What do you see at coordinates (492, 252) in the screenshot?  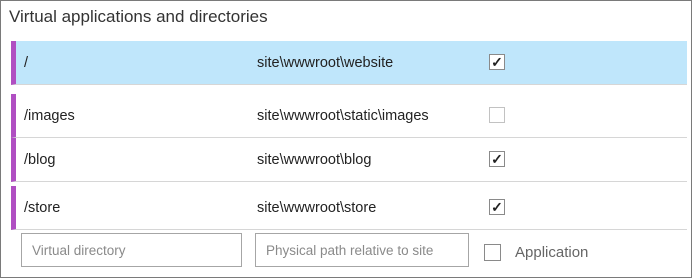 I see `new-application-checkbox` at bounding box center [492, 252].